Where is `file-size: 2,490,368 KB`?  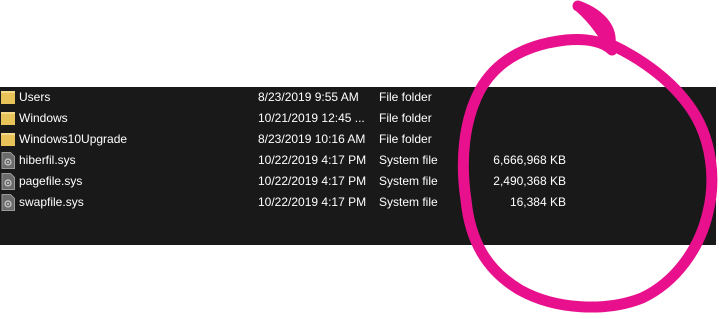 file-size: 2,490,368 KB is located at coordinates (529, 181).